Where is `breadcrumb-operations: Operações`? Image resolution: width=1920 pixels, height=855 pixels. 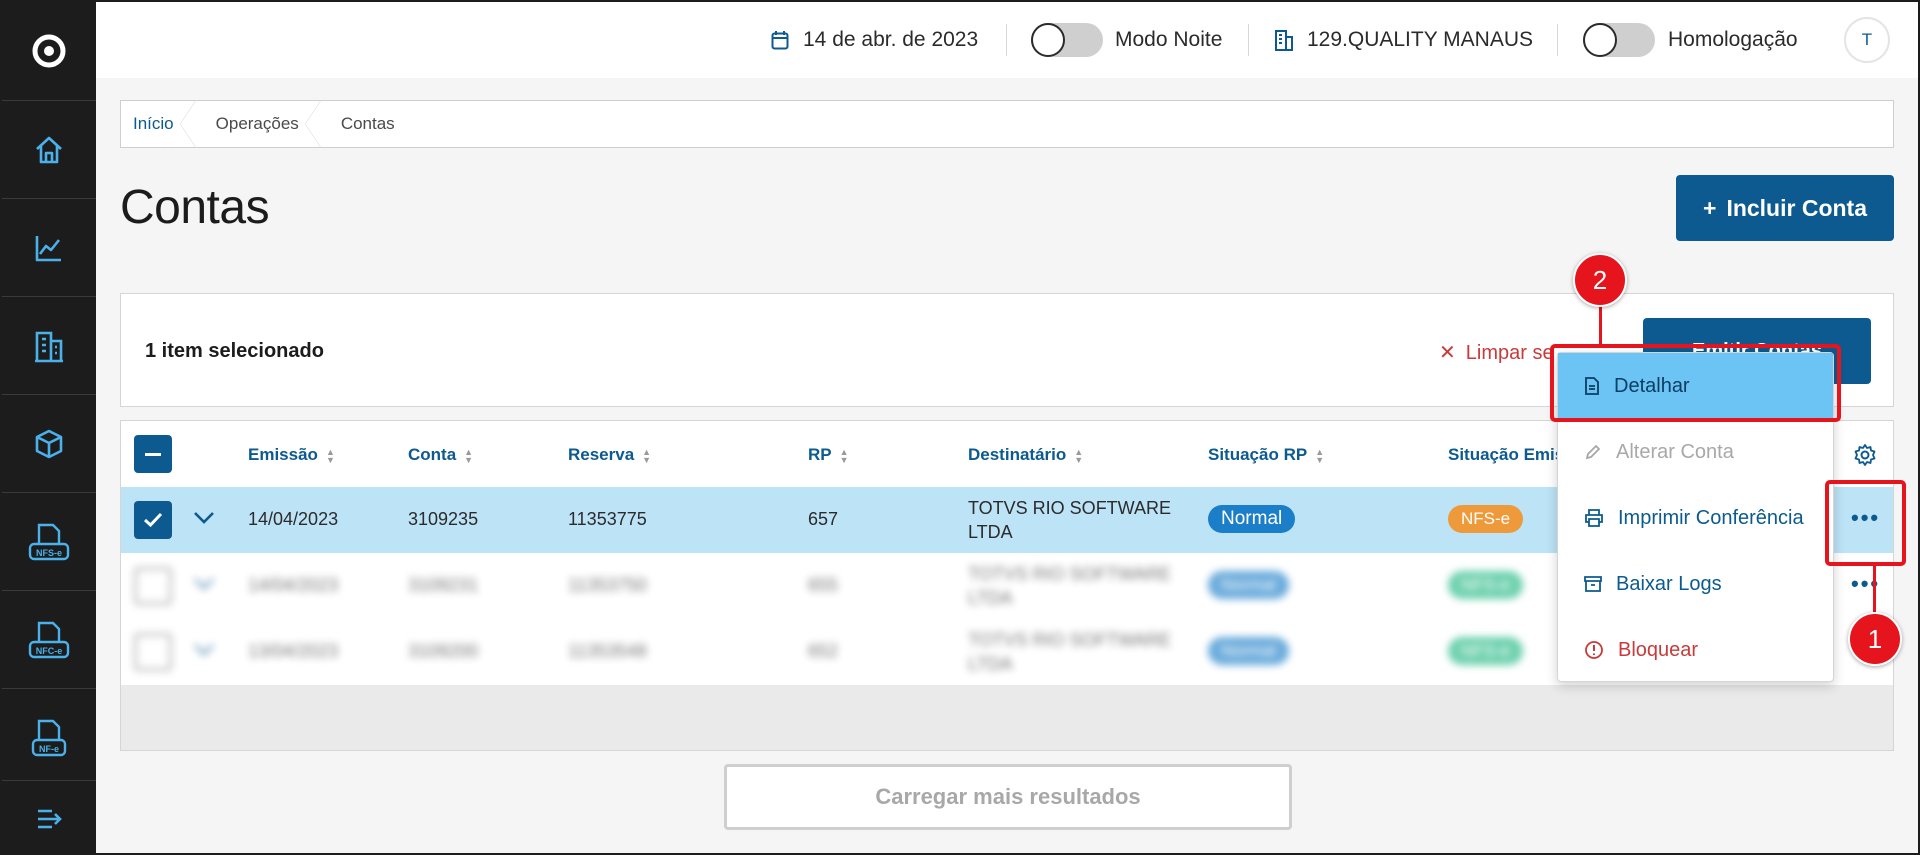 breadcrumb-operations: Operações is located at coordinates (258, 124).